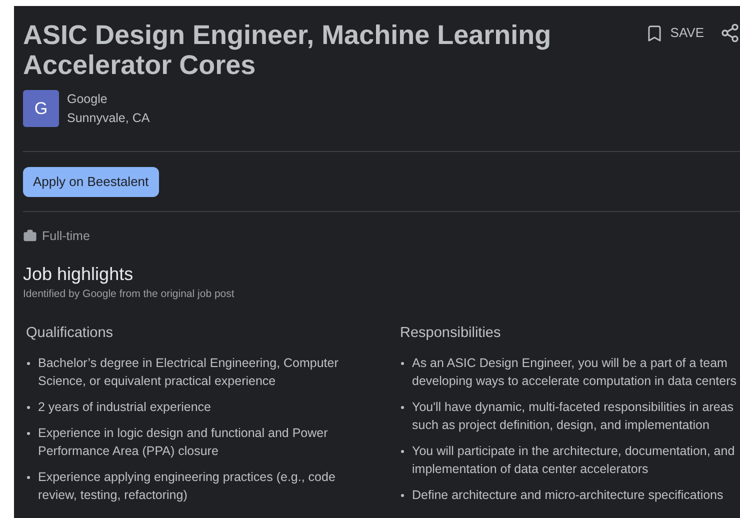 The height and width of the screenshot is (518, 740). Describe the element at coordinates (78, 273) in the screenshot. I see `highlights-title: Job highlights` at that location.